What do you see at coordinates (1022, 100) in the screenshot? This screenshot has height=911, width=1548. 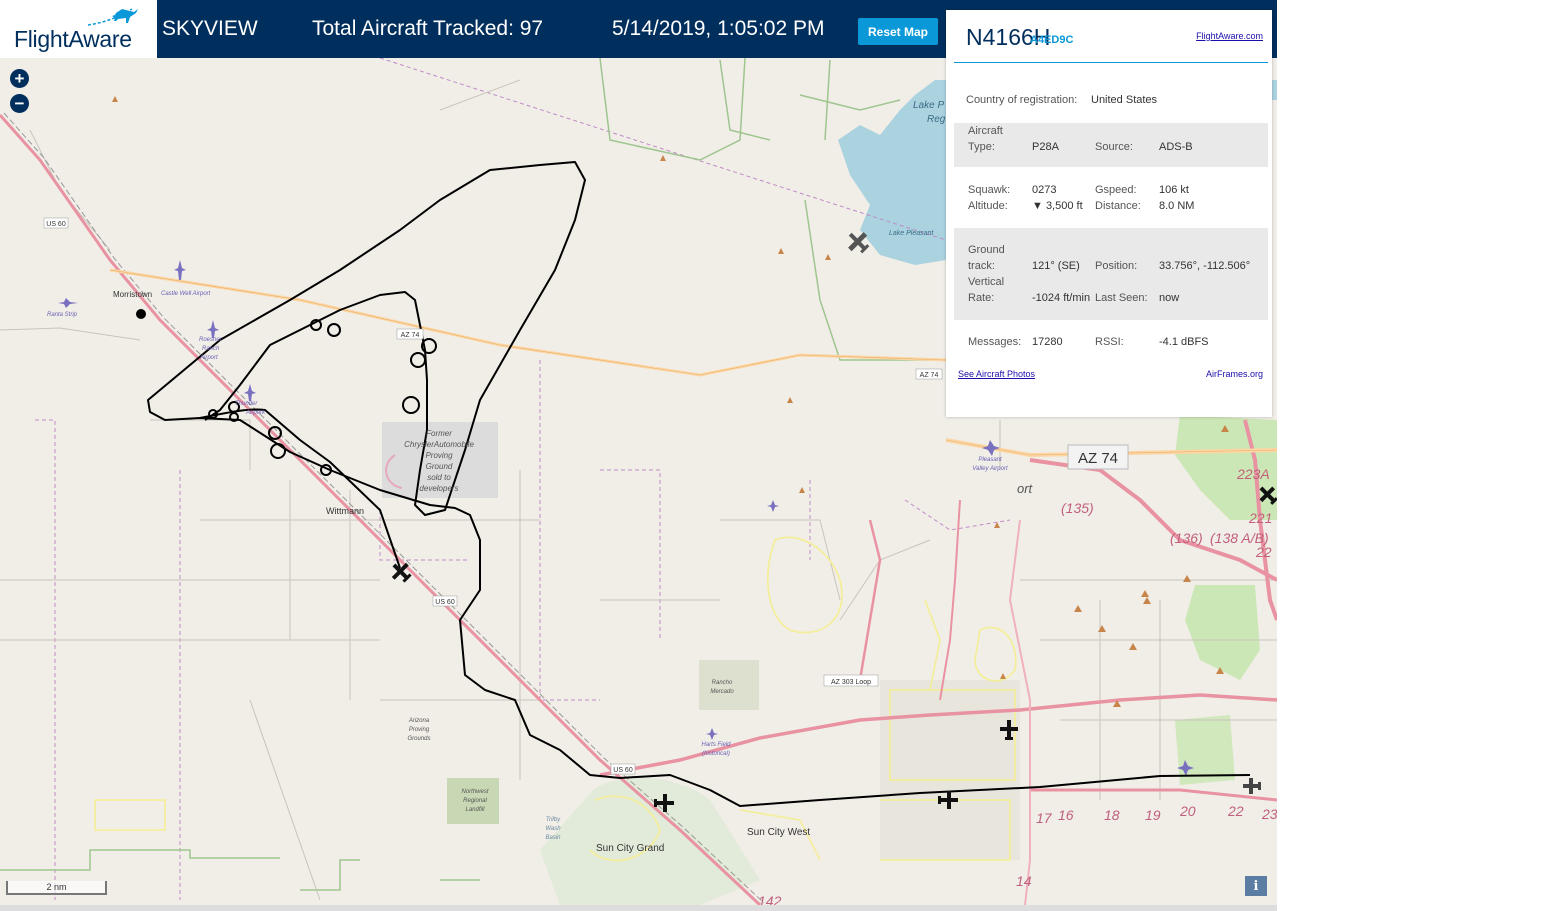 I see `country-label: Country of registration:` at bounding box center [1022, 100].